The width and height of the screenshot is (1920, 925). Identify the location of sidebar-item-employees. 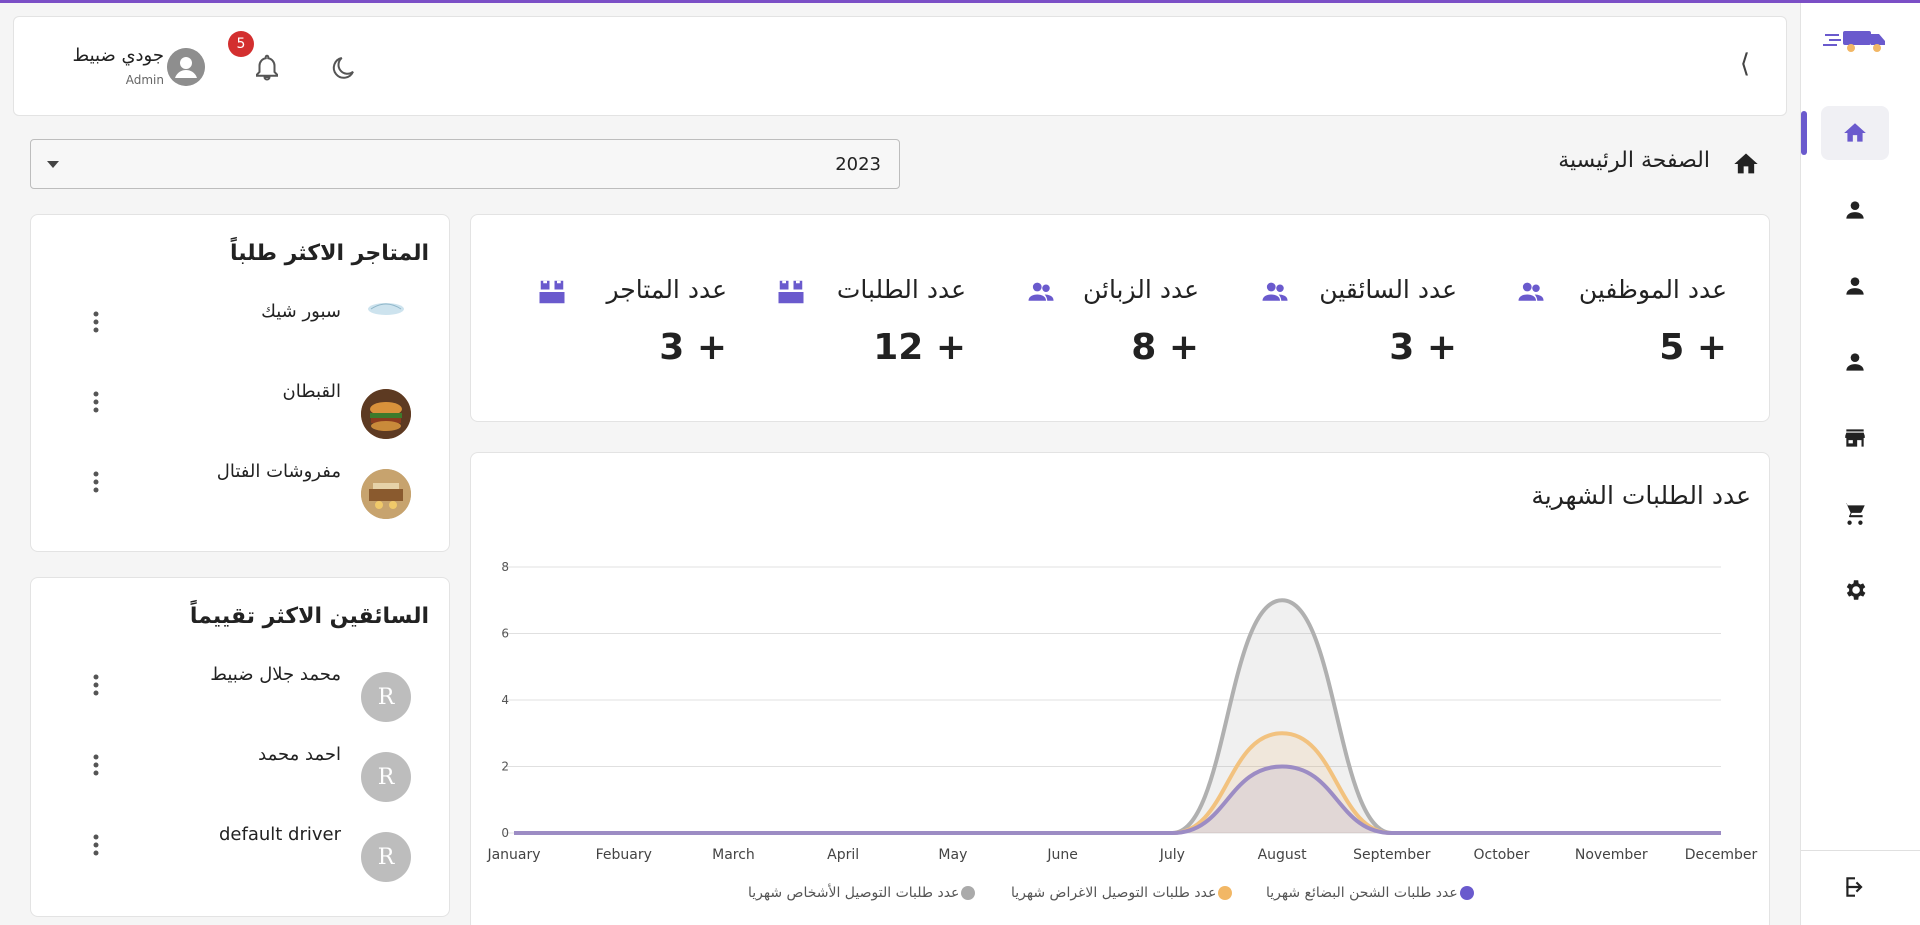
(1855, 210).